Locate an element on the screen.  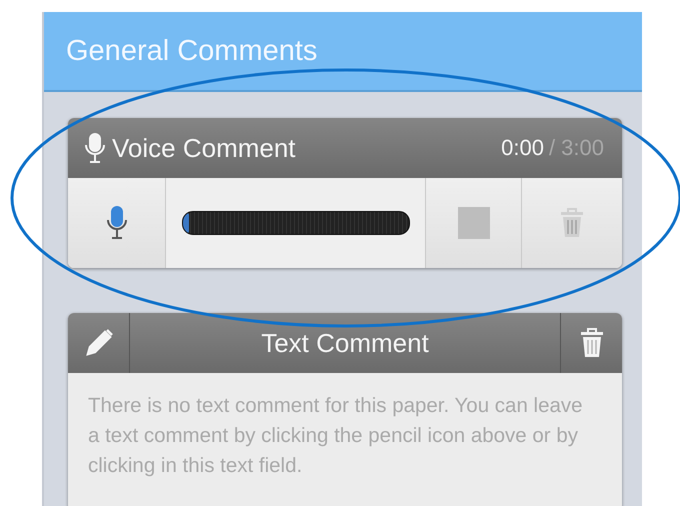
elapsed-time: 0:00 is located at coordinates (522, 148).